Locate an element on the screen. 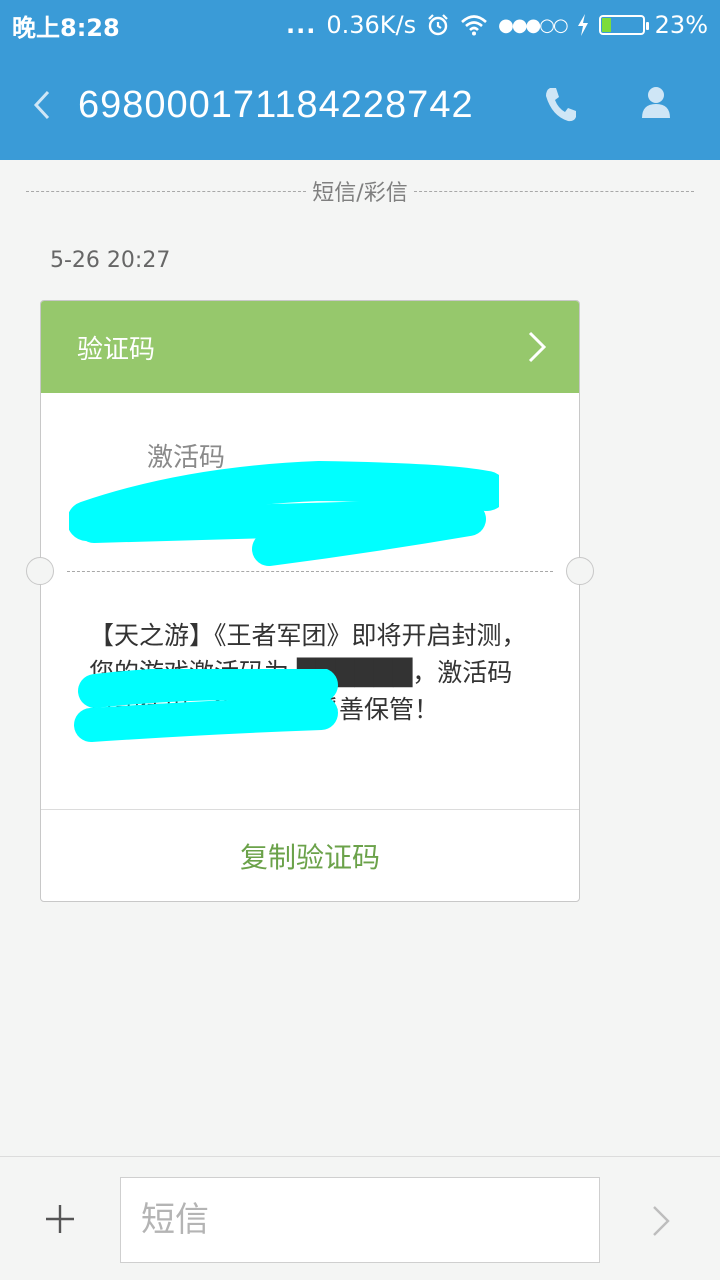 The height and width of the screenshot is (1280, 720). contact-icon is located at coordinates (656, 102).